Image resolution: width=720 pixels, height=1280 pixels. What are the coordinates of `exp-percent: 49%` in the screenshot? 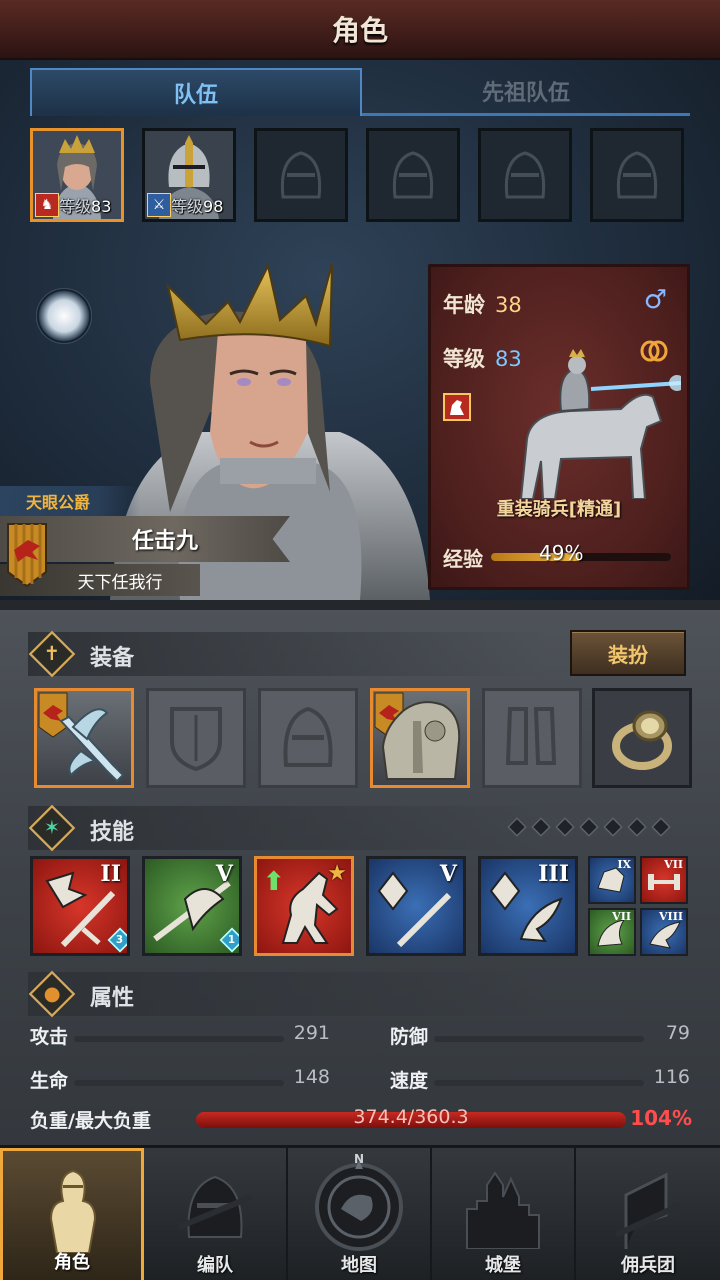 It's located at (561, 553).